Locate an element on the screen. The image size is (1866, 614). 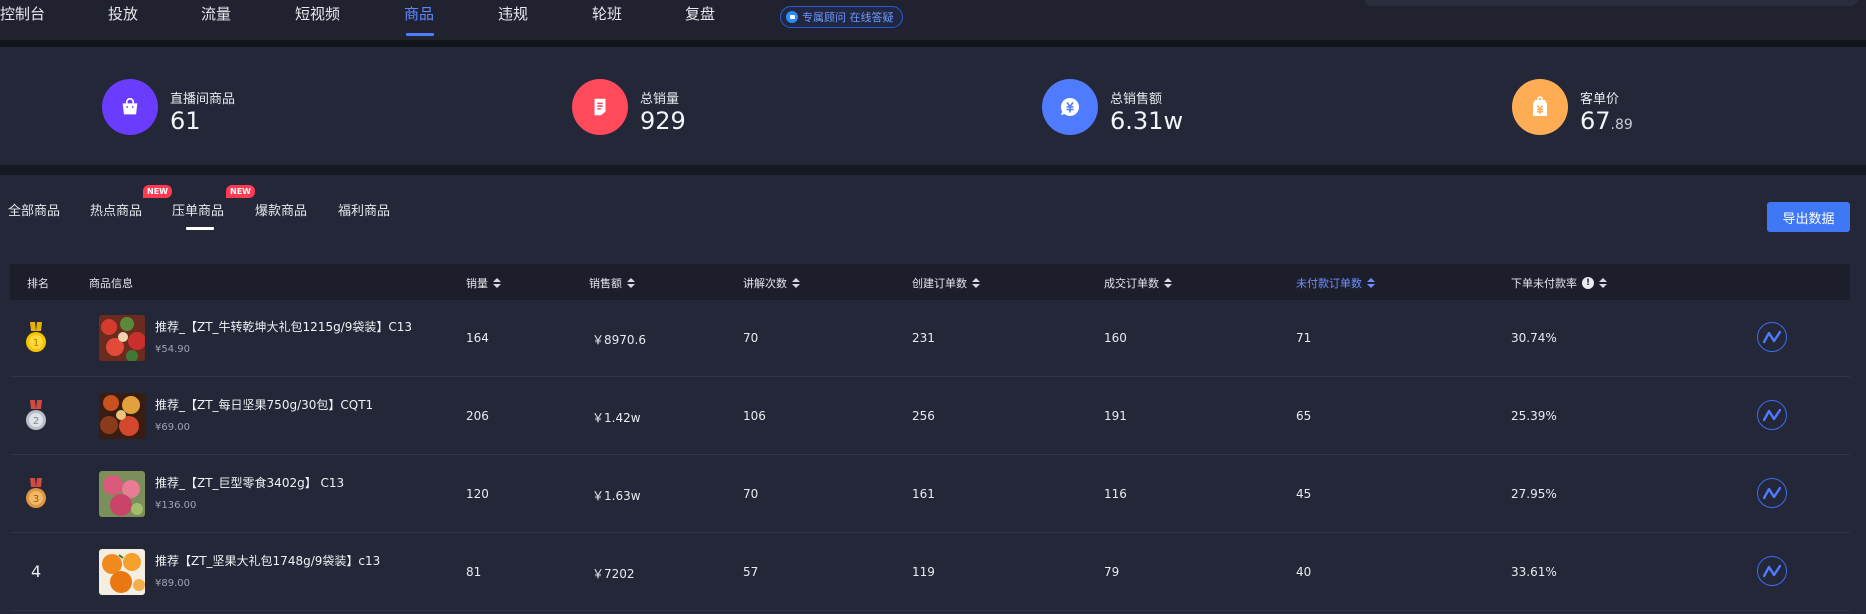
cell-explain-count: 106 is located at coordinates (754, 416).